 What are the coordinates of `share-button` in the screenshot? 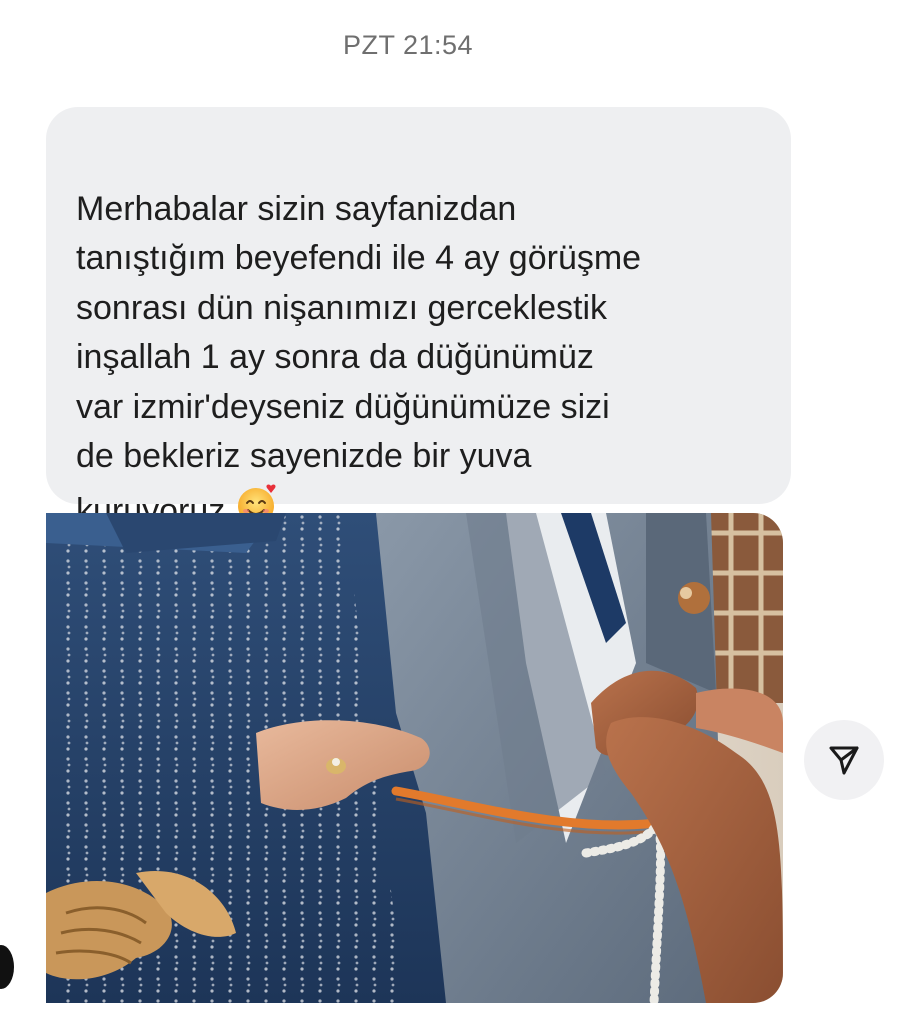 It's located at (844, 760).